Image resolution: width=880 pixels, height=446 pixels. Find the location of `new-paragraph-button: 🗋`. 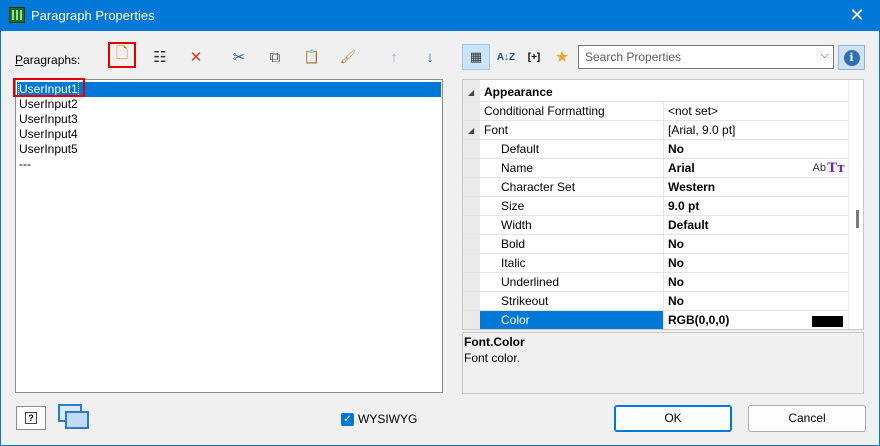

new-paragraph-button: 🗋 is located at coordinates (122, 55).